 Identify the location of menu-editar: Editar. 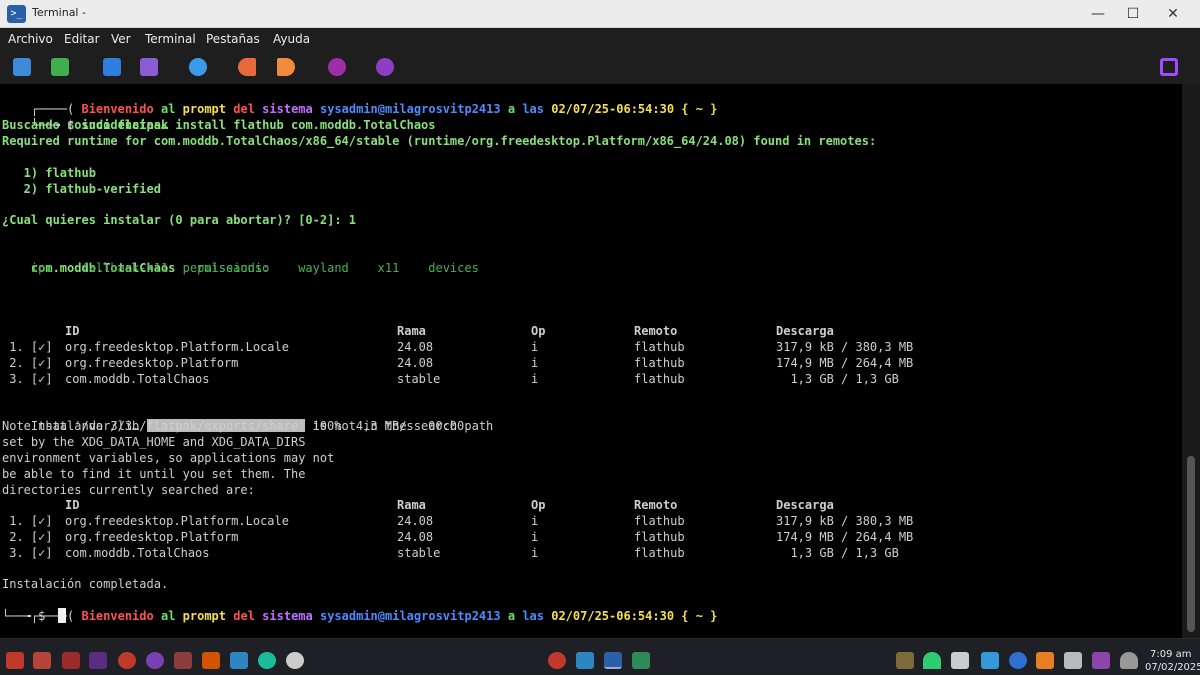
(82, 39).